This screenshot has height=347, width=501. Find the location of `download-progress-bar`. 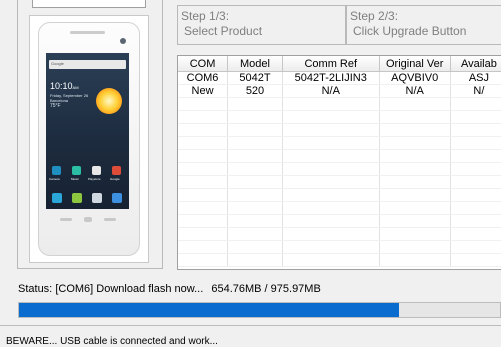

download-progress-bar is located at coordinates (259, 310).